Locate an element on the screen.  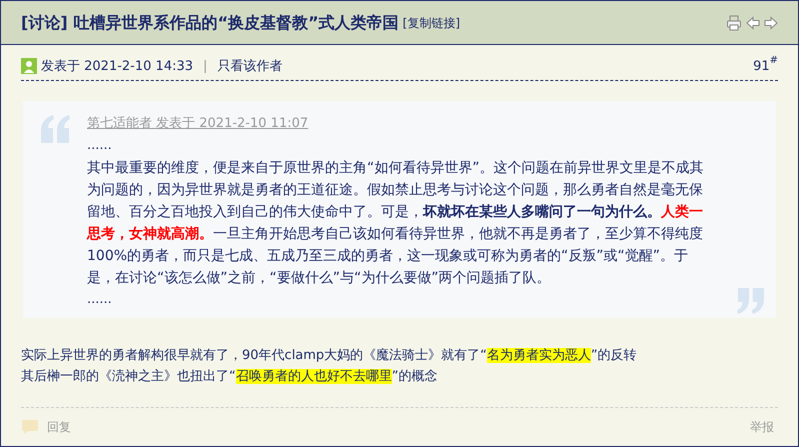
thread-tag: [讨论] is located at coordinates (44, 22).